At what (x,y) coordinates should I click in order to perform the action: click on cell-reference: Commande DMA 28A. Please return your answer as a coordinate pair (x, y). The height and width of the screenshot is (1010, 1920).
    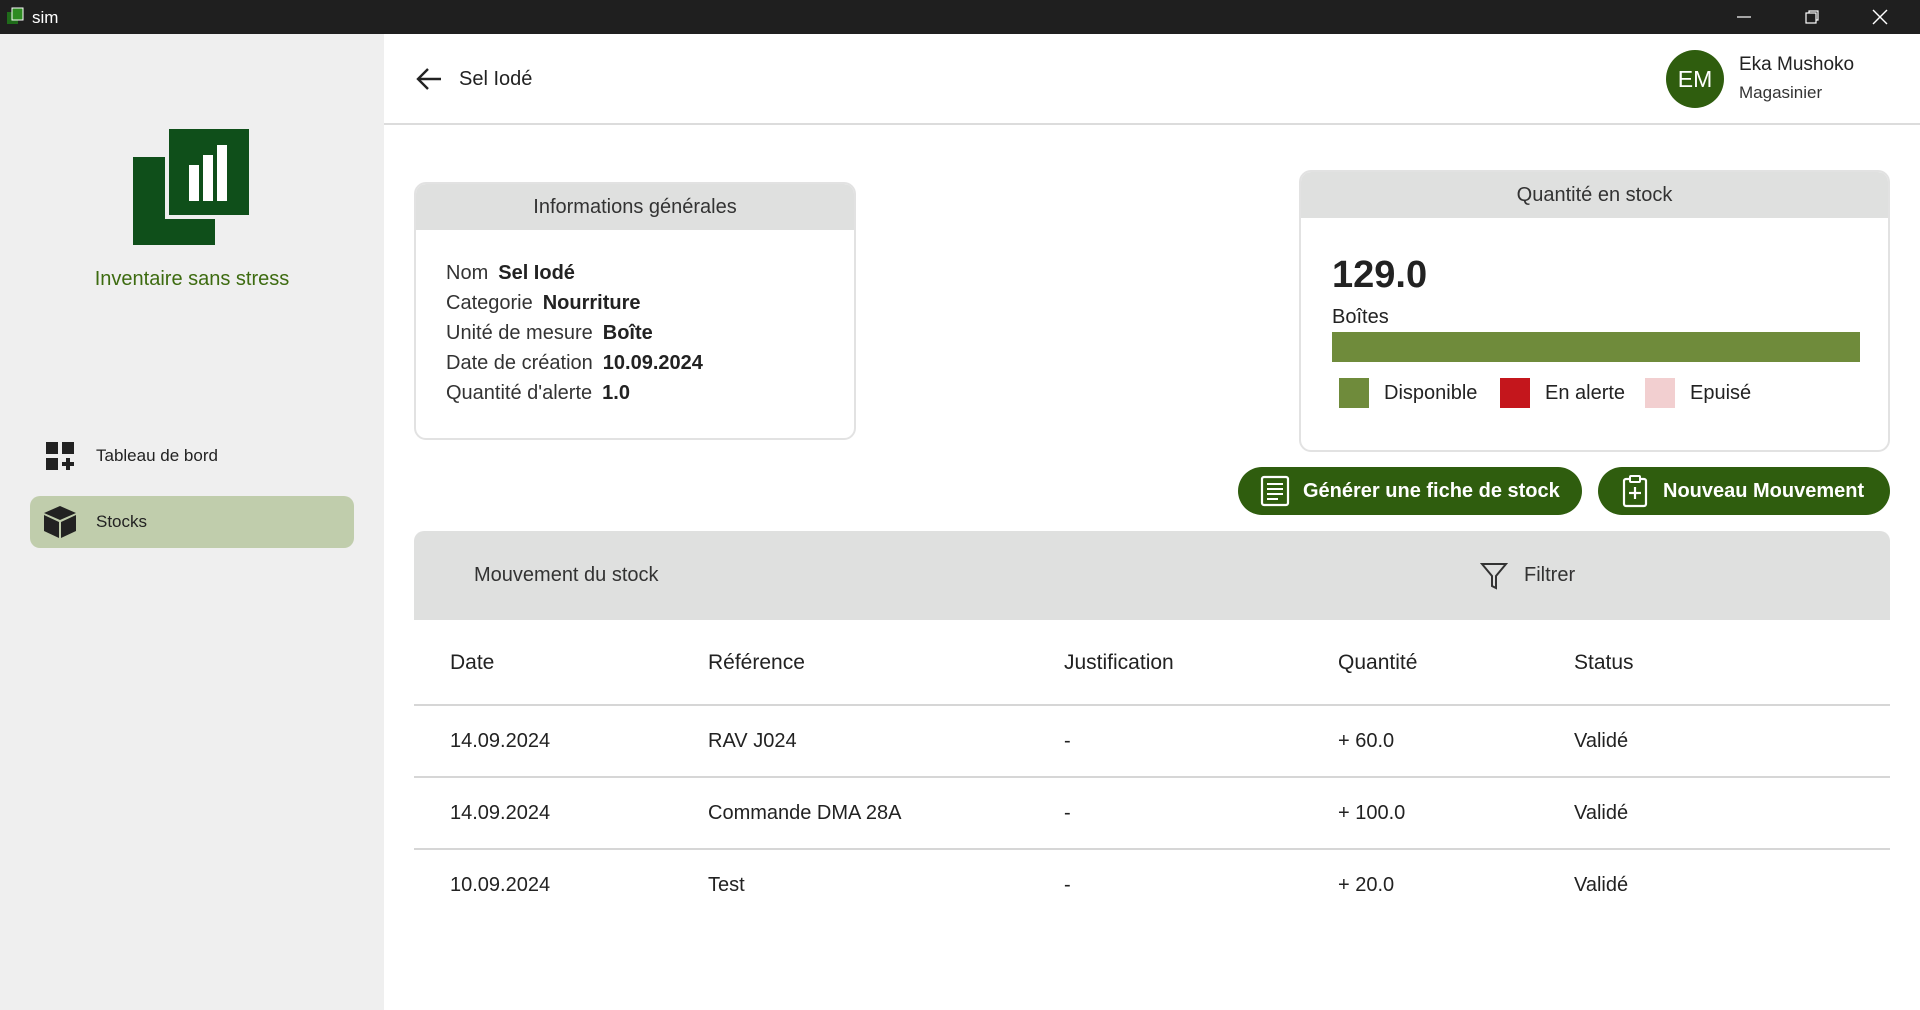
    Looking at the image, I should click on (805, 813).